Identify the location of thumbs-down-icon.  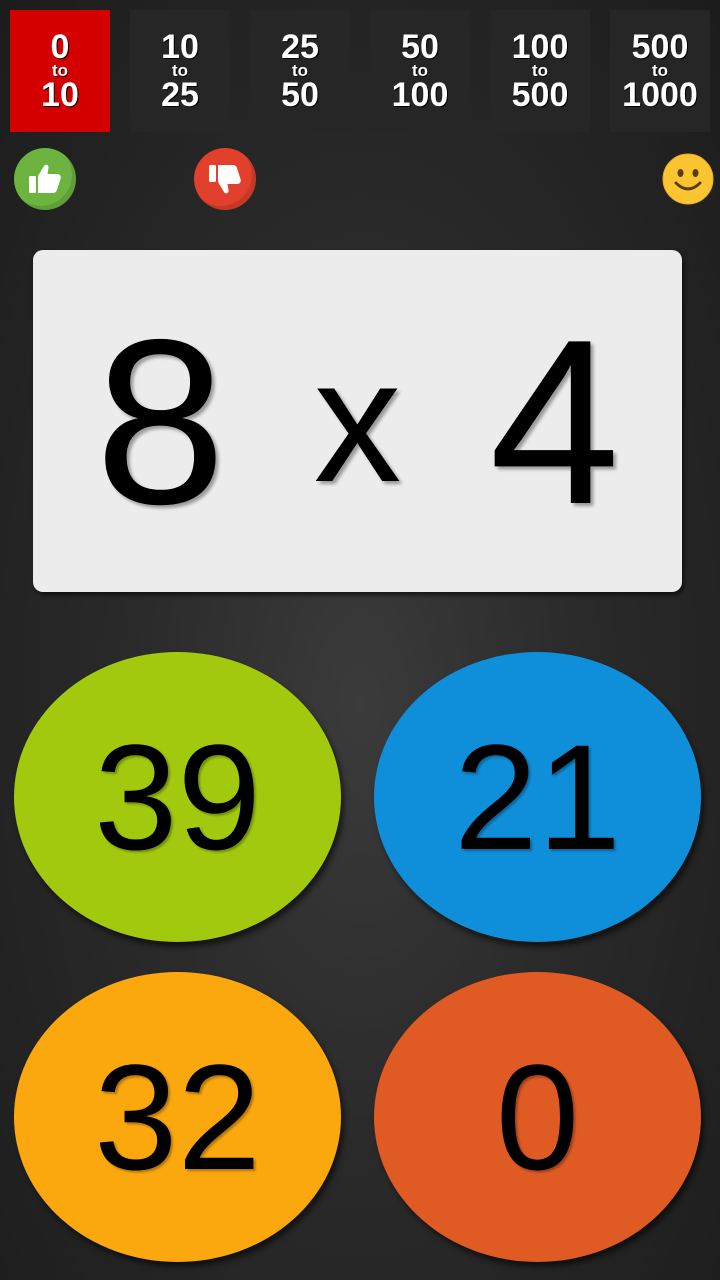
(225, 179).